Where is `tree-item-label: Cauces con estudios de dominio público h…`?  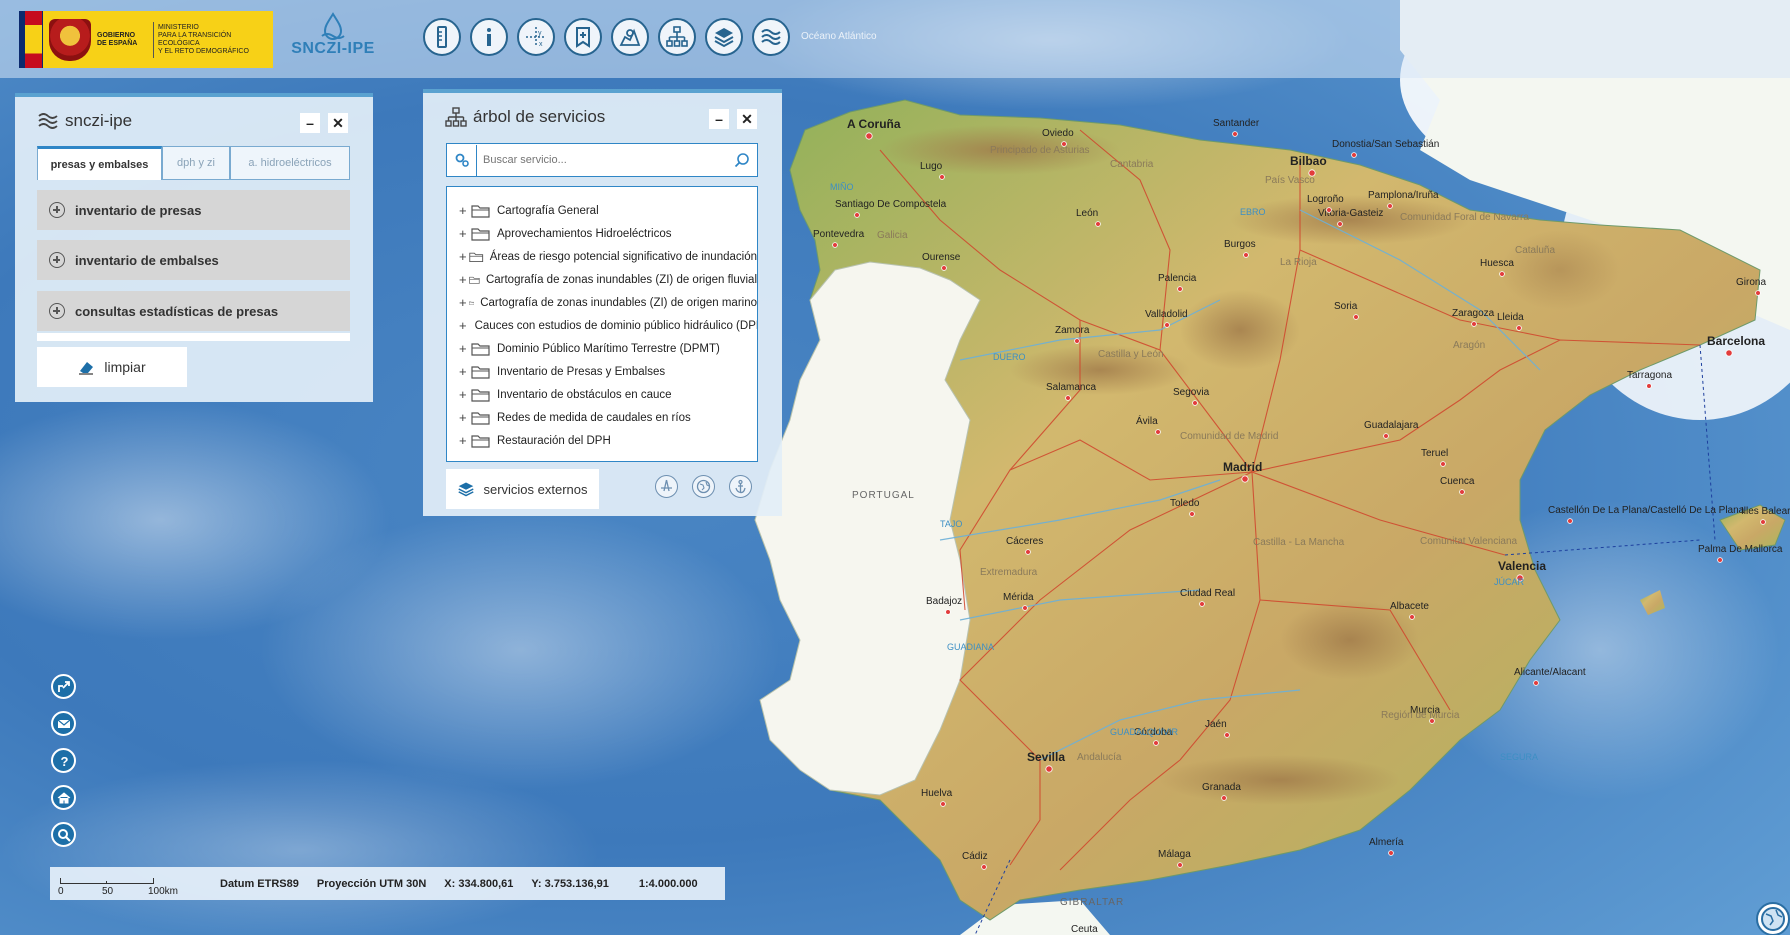 tree-item-label: Cauces con estudios de dominio público h… is located at coordinates (616, 325).